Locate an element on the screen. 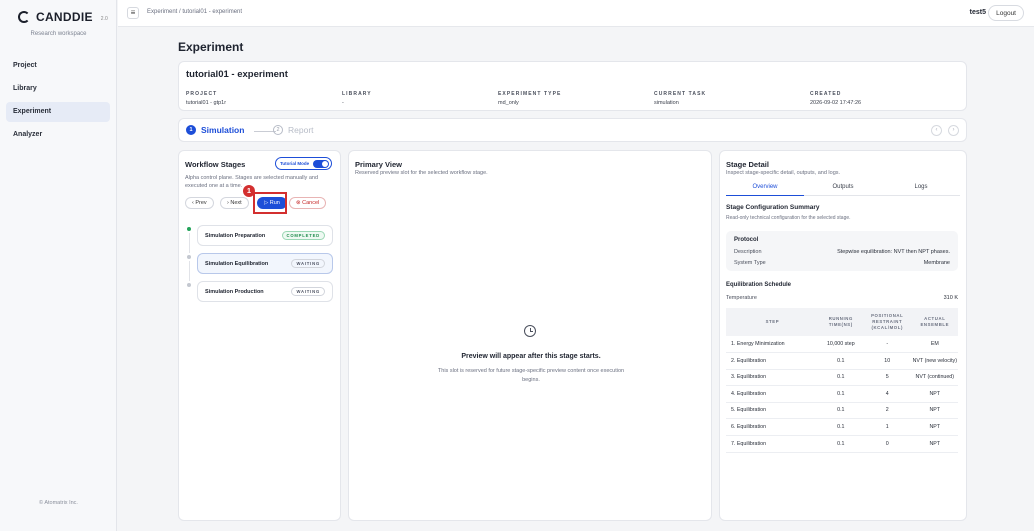  meta-current-task: CURRENT TASK simulation is located at coordinates (729, 98).